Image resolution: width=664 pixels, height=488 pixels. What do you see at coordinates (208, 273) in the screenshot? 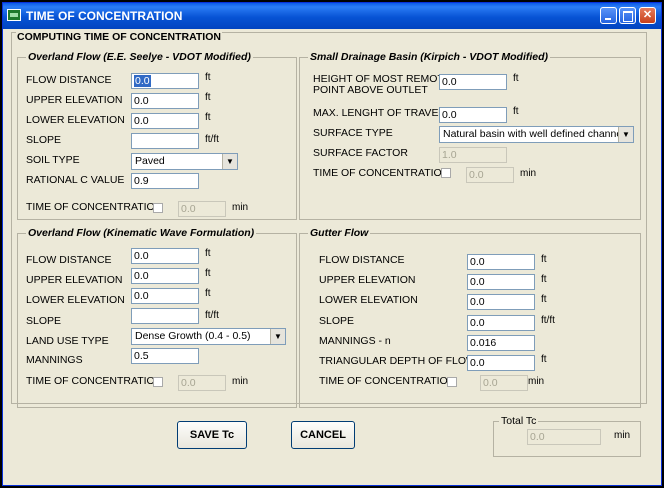
I see `kw-upper-elevation-unit: ft` at bounding box center [208, 273].